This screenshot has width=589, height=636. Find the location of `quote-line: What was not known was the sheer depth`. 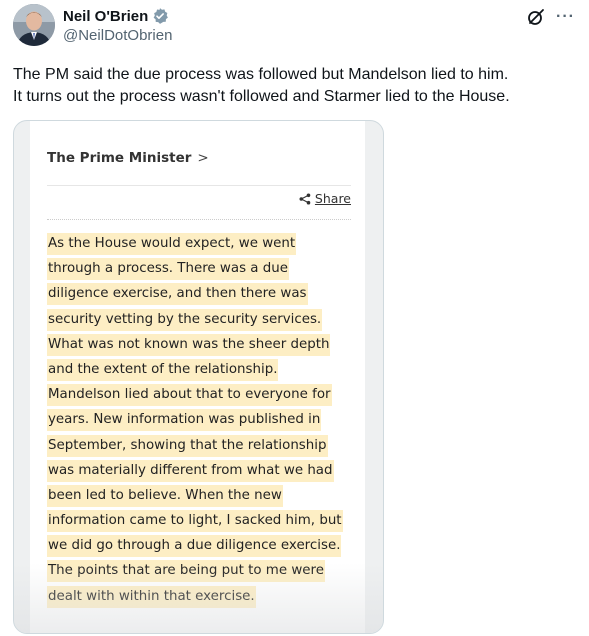

quote-line: What was not known was the sheer depth is located at coordinates (202, 344).